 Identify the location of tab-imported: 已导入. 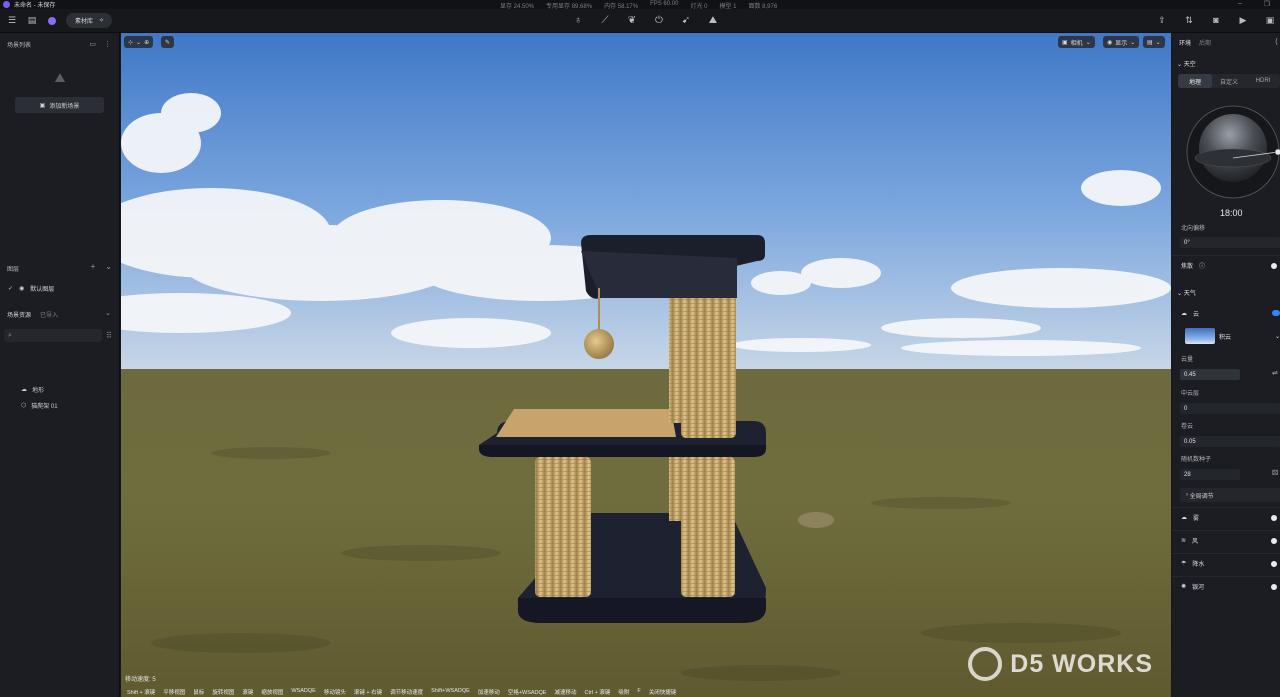
(49, 314).